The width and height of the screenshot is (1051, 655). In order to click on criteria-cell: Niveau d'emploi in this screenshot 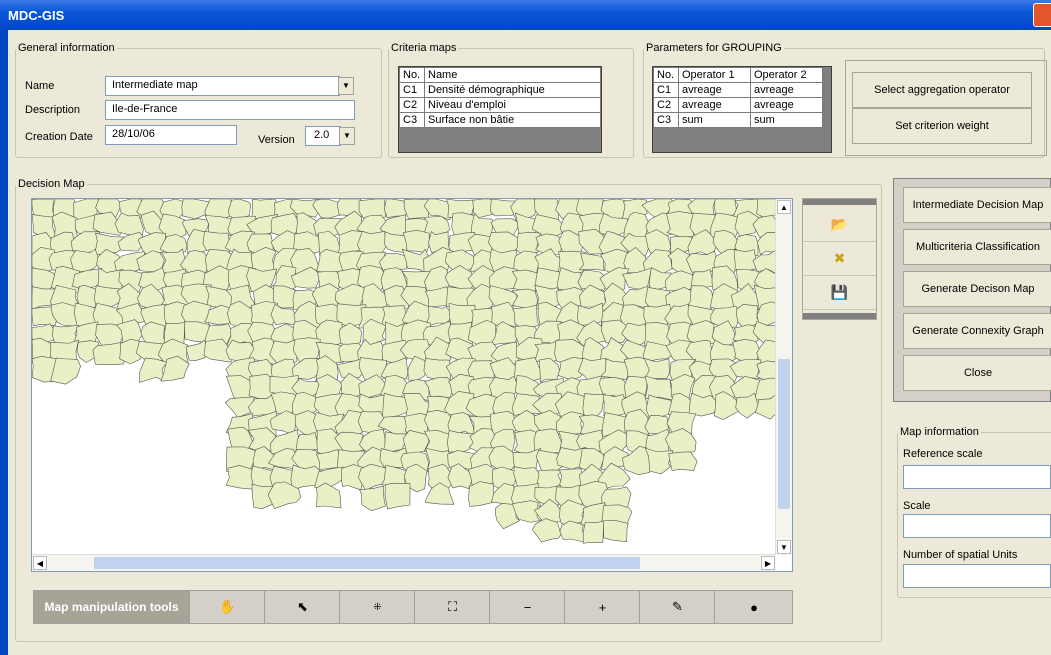, I will do `click(512, 105)`.